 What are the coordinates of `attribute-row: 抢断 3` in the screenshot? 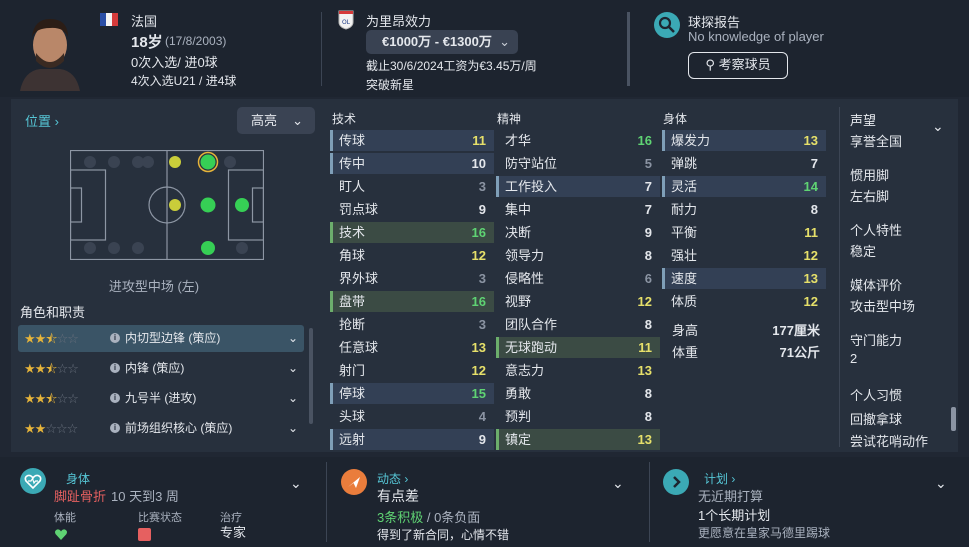 It's located at (412, 324).